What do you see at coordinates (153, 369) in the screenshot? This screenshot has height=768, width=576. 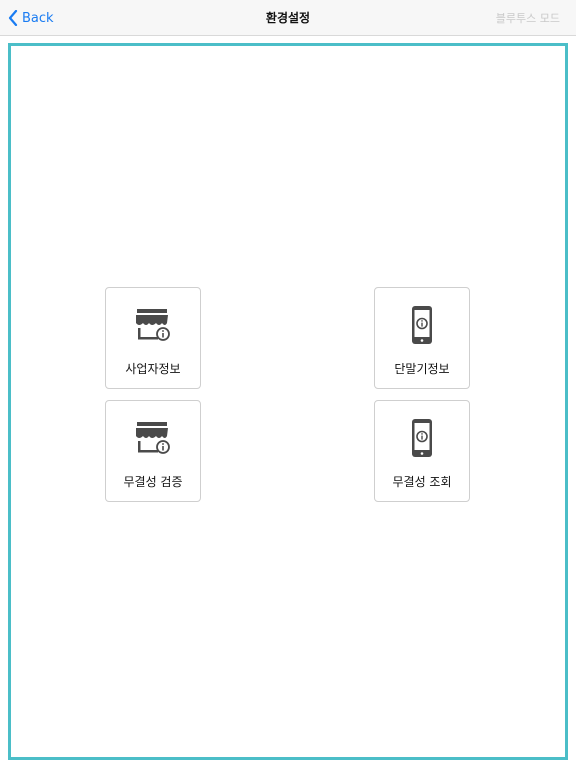 I see `business-info-label: 사업자정보` at bounding box center [153, 369].